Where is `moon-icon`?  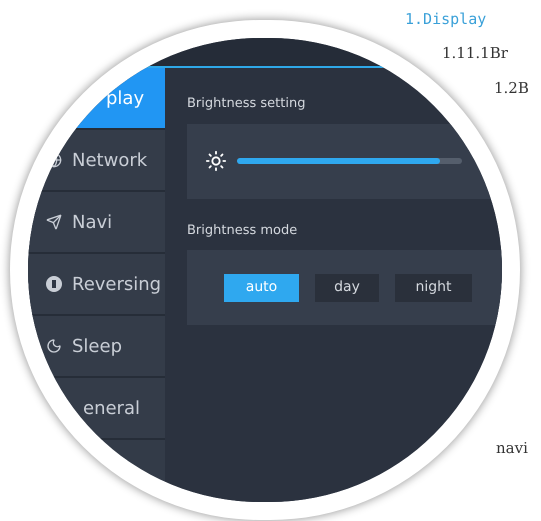
moon-icon is located at coordinates (54, 346).